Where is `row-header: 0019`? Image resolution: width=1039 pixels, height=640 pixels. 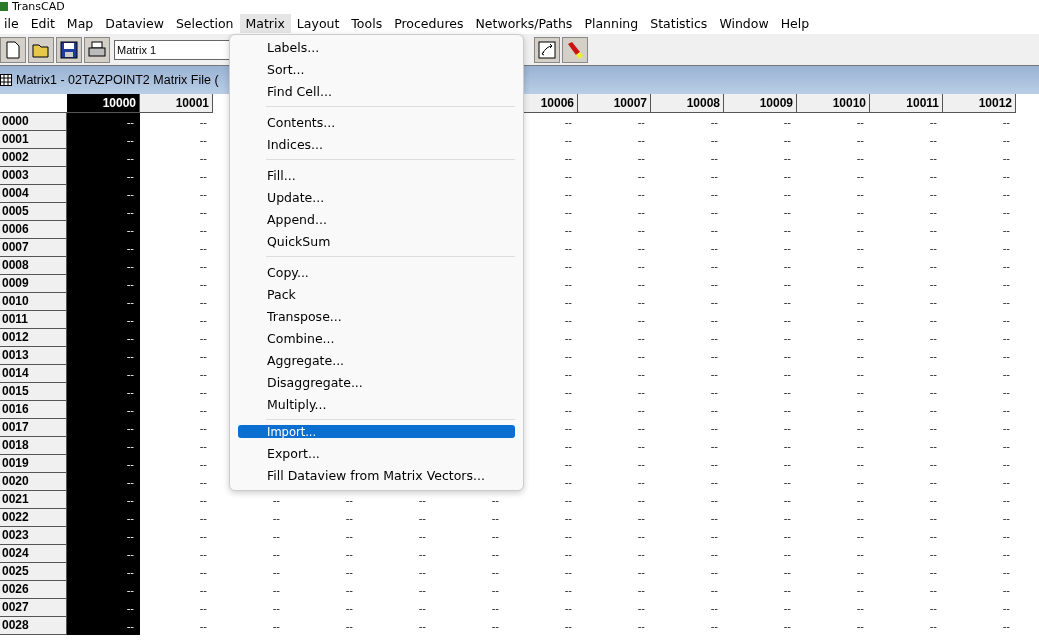 row-header: 0019 is located at coordinates (33, 464).